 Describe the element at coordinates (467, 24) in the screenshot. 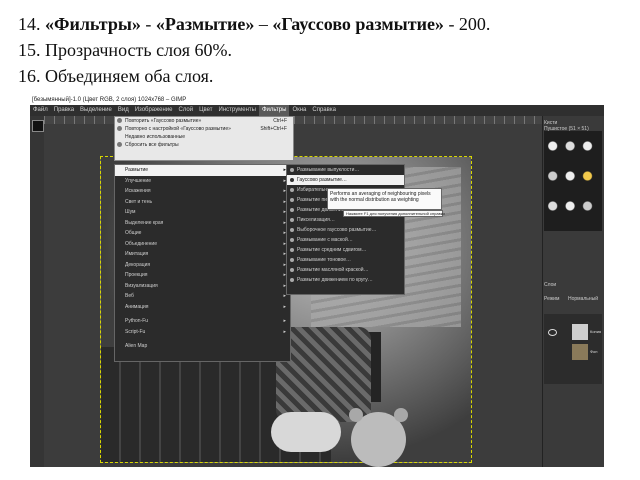

I see `blur-value: - 200.` at that location.